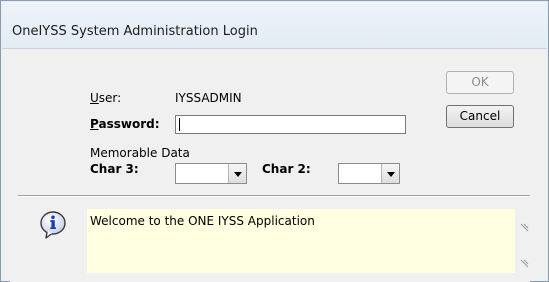  I want to click on char2-dropdown, so click(369, 173).